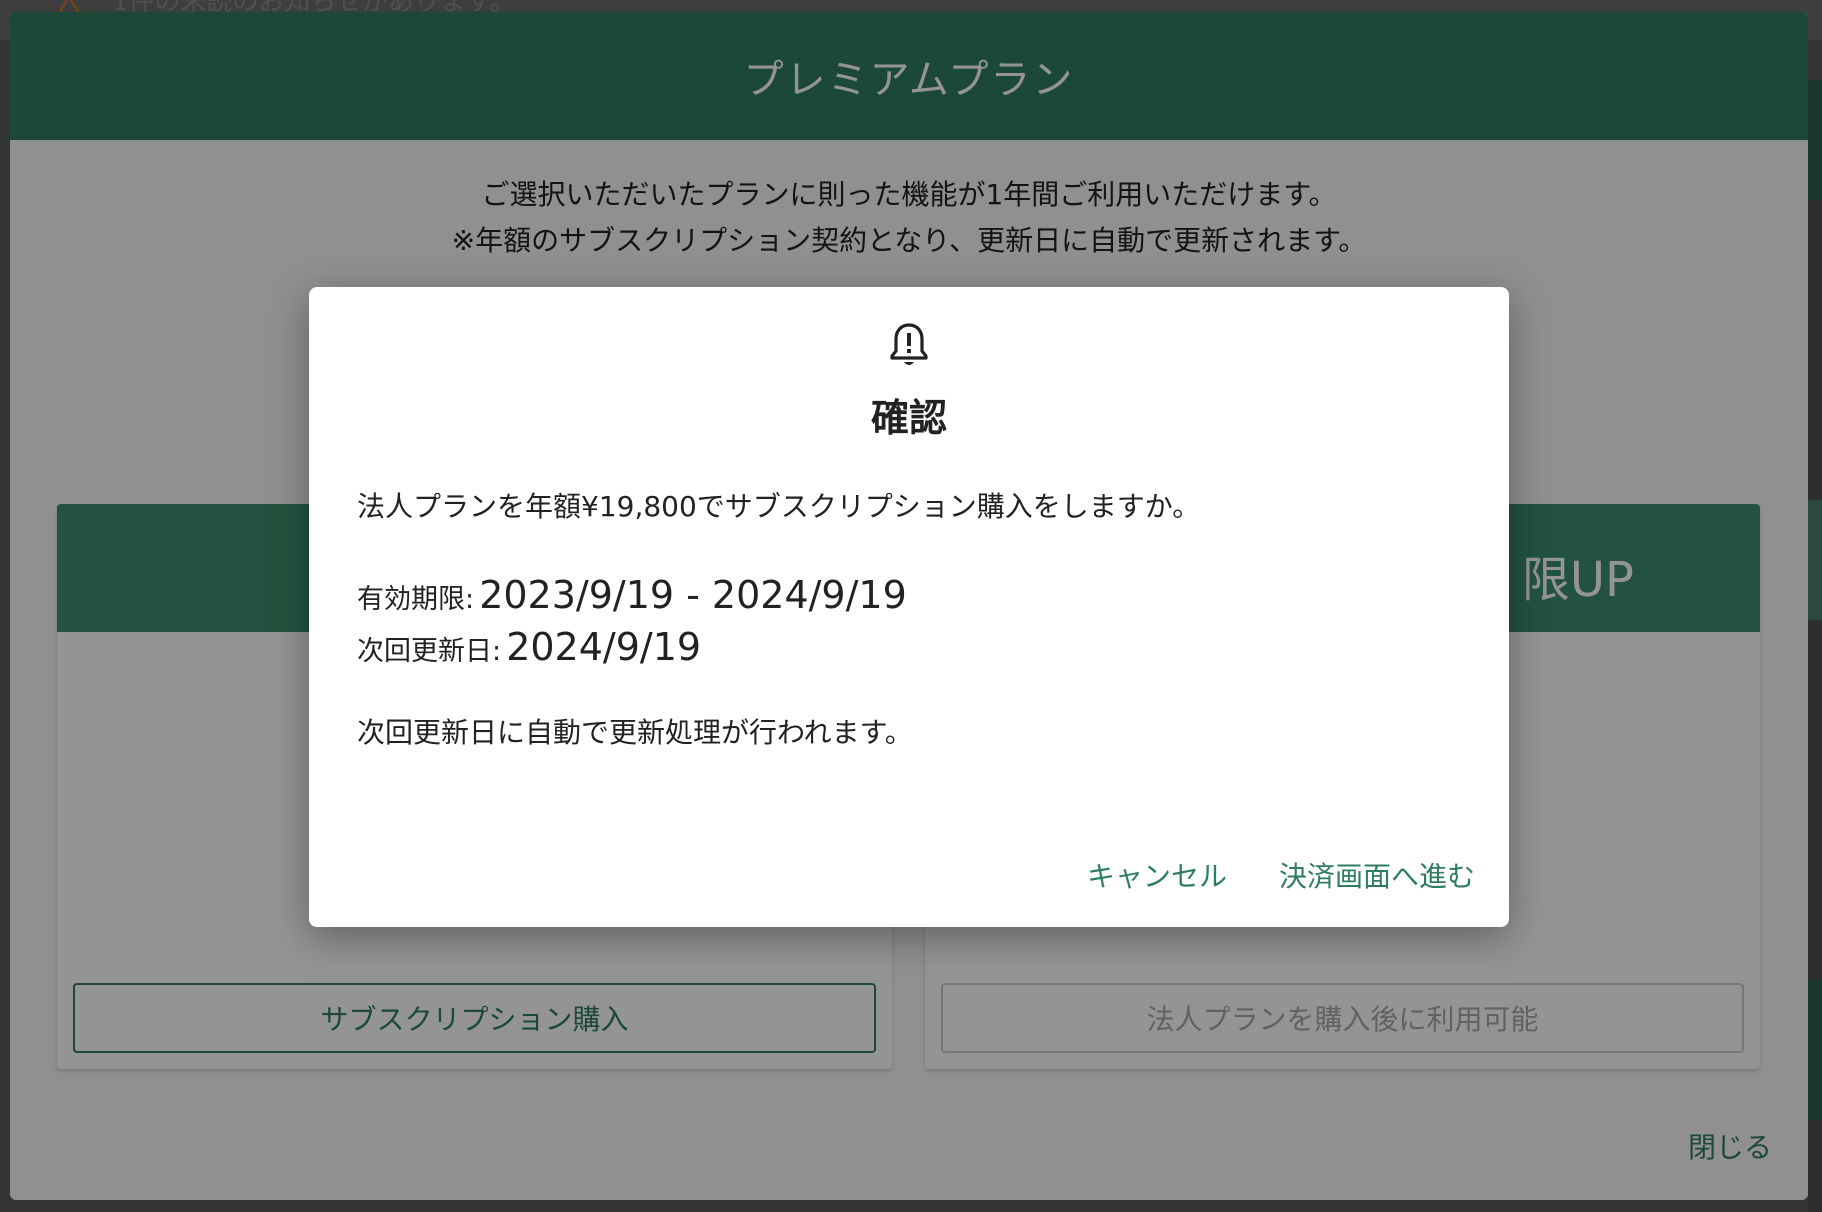 Image resolution: width=1822 pixels, height=1212 pixels. What do you see at coordinates (907, 647) in the screenshot?
I see `next-renewal-row: 次回更新日: 2024/9/19` at bounding box center [907, 647].